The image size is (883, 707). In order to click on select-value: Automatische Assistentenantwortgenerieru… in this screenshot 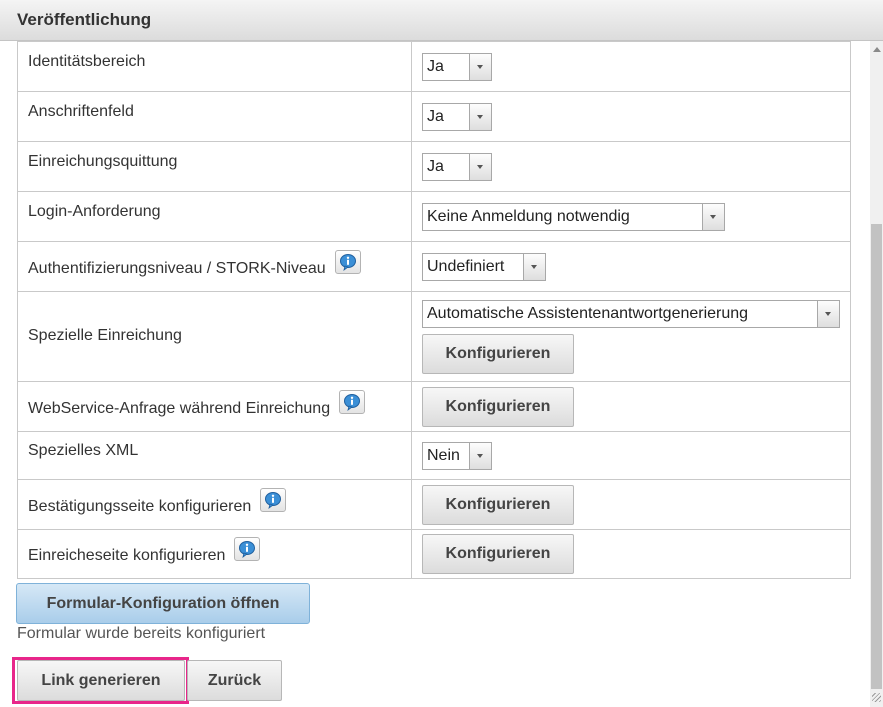, I will do `click(588, 313)`.